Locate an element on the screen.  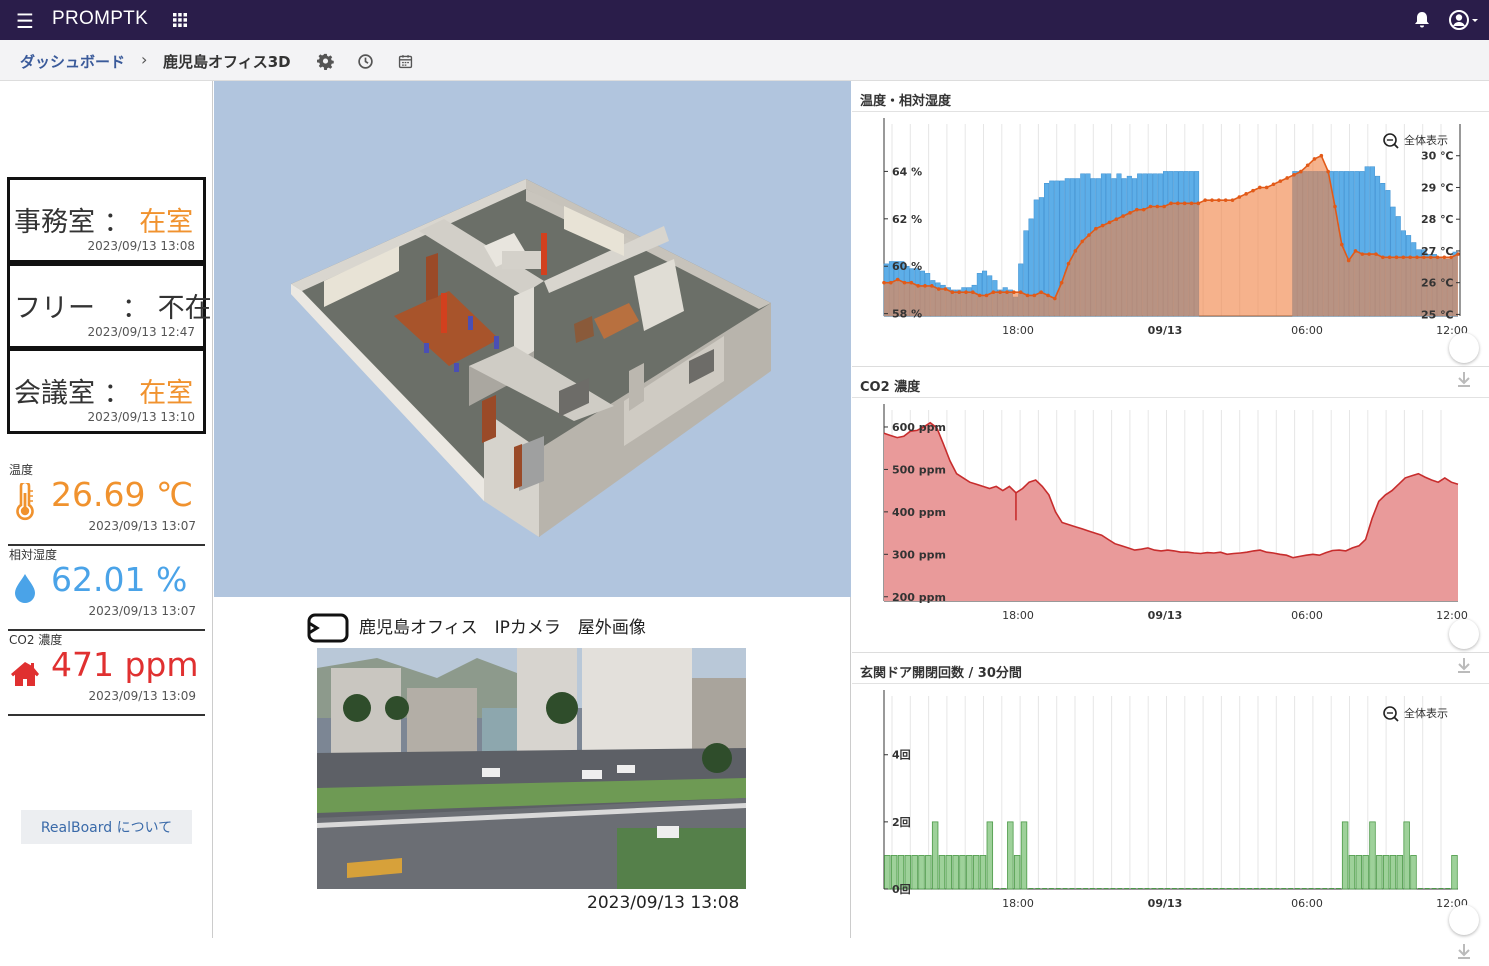
y-right-tick-label: 29 ℃ is located at coordinates (1437, 187).